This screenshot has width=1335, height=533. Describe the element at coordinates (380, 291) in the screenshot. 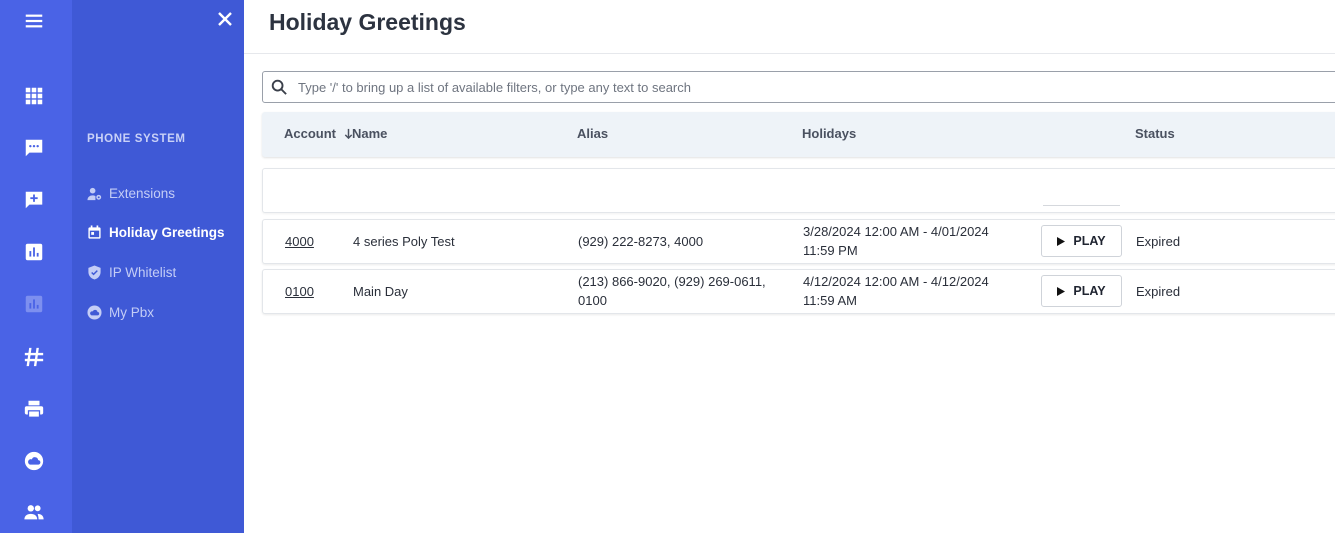

I see `greeting-name: Main Day` at that location.